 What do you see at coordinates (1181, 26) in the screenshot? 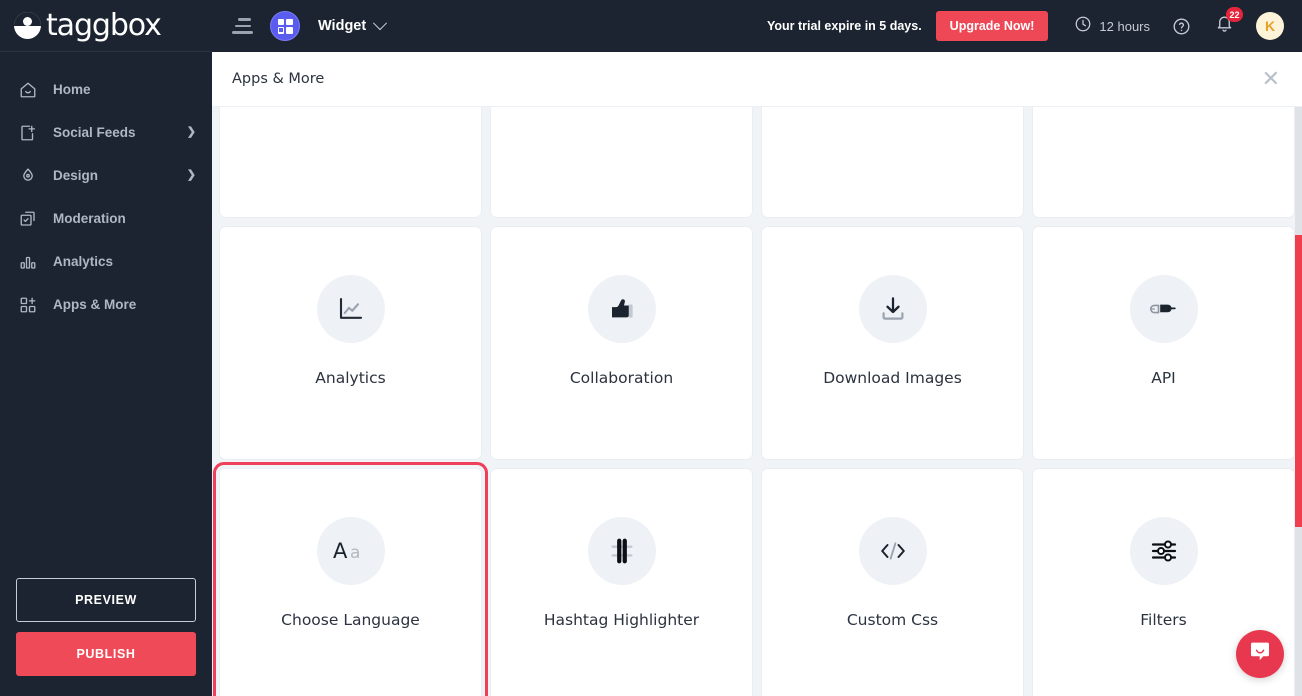
I see `help-circle-icon` at bounding box center [1181, 26].